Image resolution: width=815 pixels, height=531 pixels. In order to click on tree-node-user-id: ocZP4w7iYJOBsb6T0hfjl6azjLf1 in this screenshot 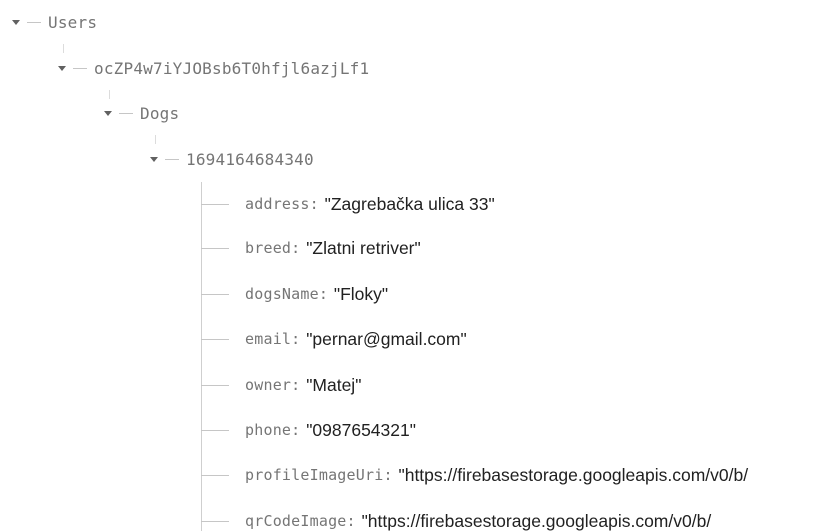, I will do `click(213, 68)`.